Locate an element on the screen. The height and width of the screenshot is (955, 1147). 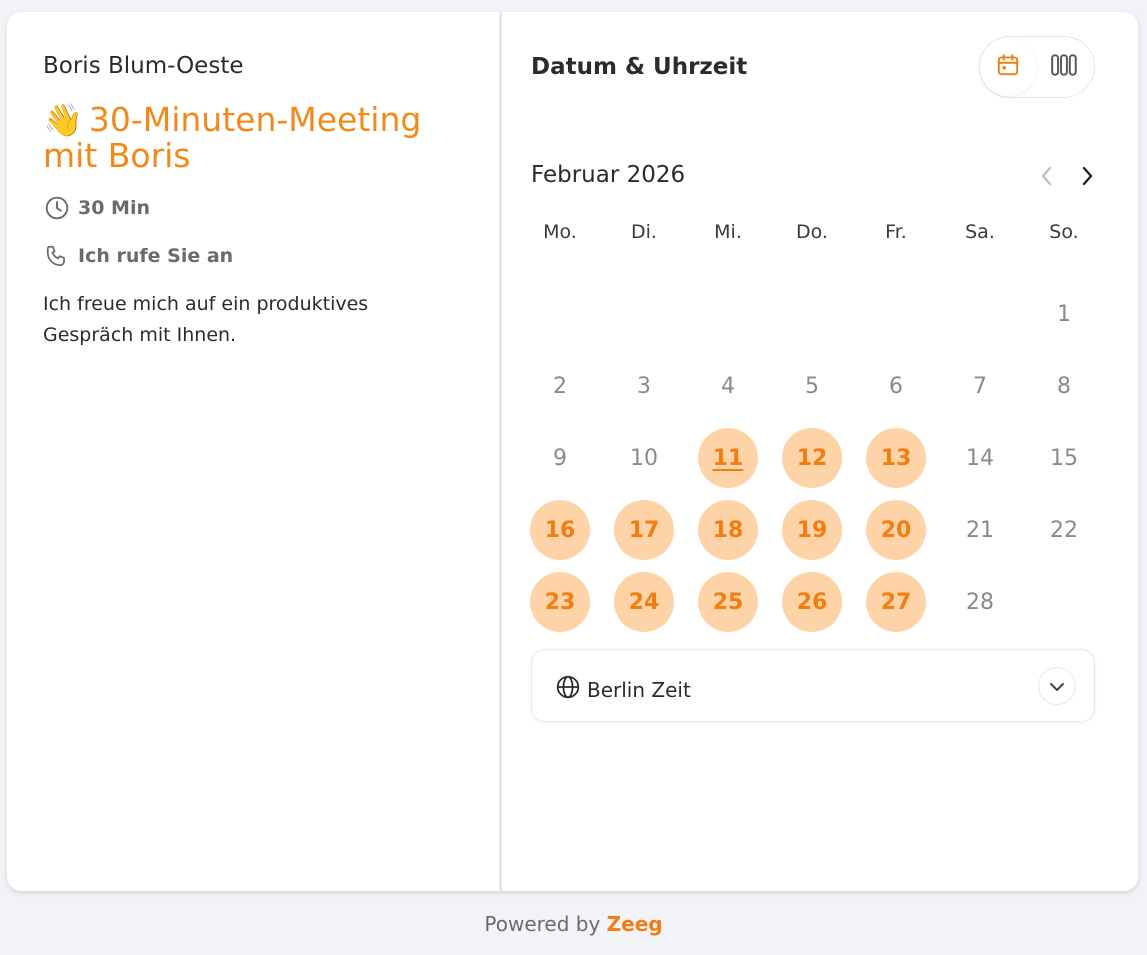
calendar-day: 10 is located at coordinates (644, 458).